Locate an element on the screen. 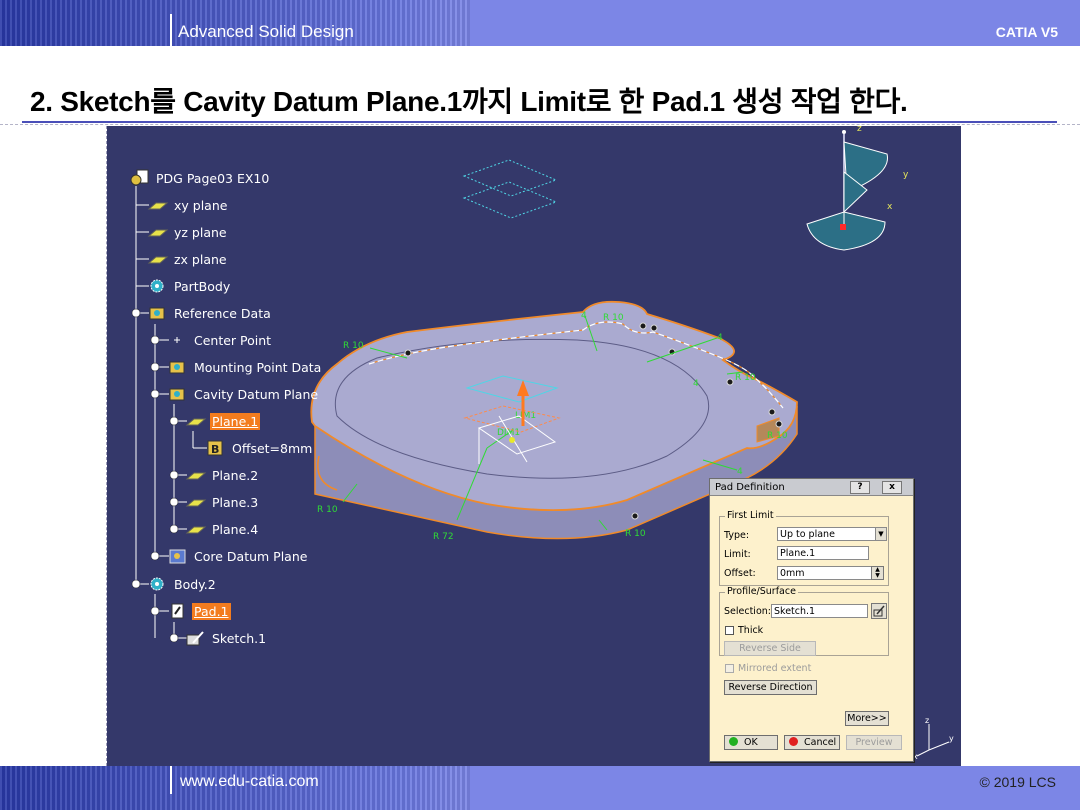  chevron-down-icon: ▼ is located at coordinates (880, 534).